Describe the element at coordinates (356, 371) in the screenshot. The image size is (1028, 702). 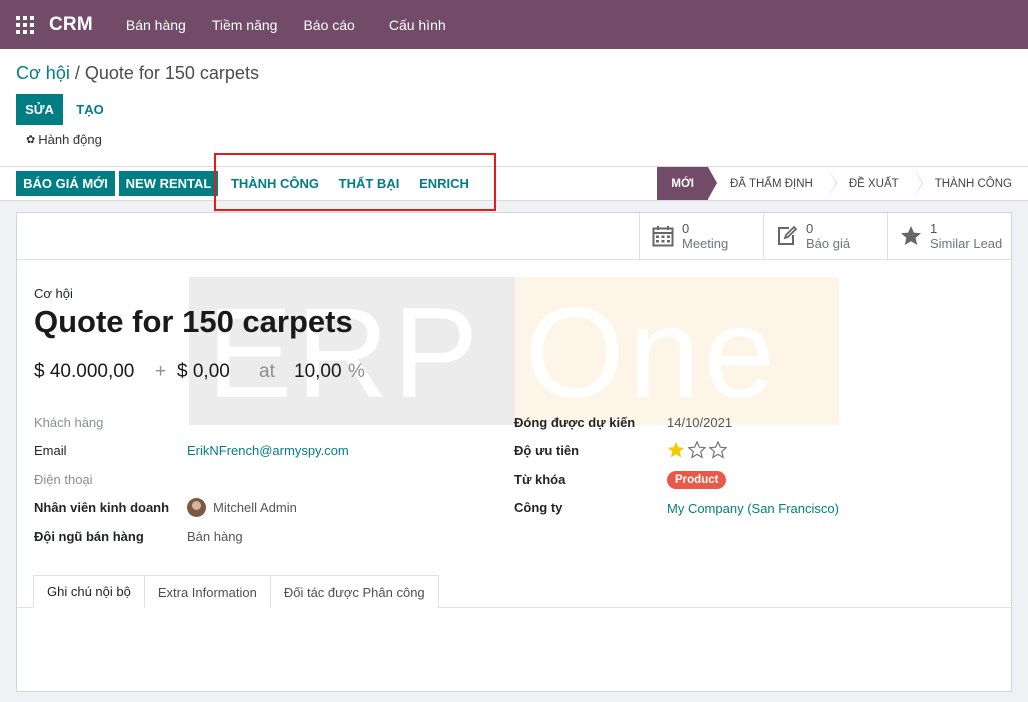
I see `percent-sign: %` at that location.